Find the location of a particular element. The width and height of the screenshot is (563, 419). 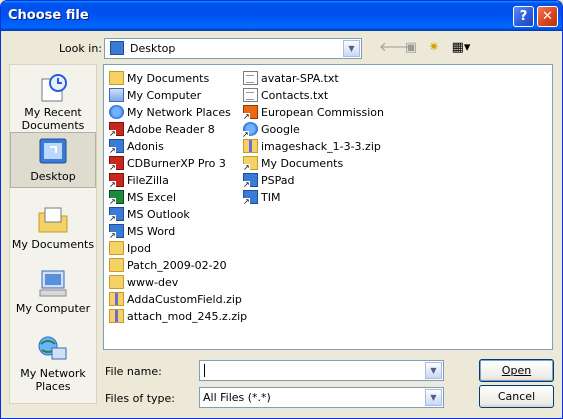

place-label: My Network Places is located at coordinates (53, 380).